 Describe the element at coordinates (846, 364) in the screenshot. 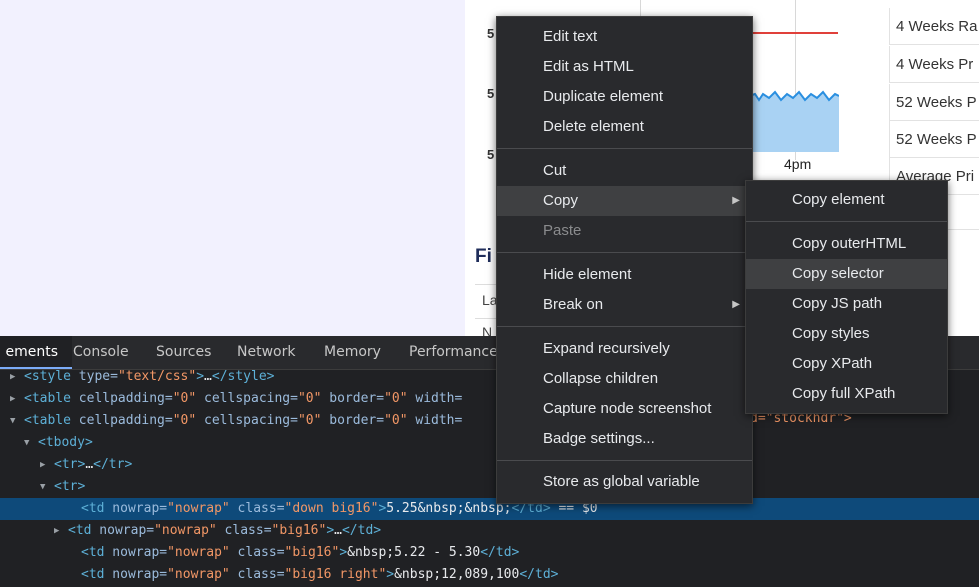

I see `menu-item-copy-xpath: Copy XPath` at that location.